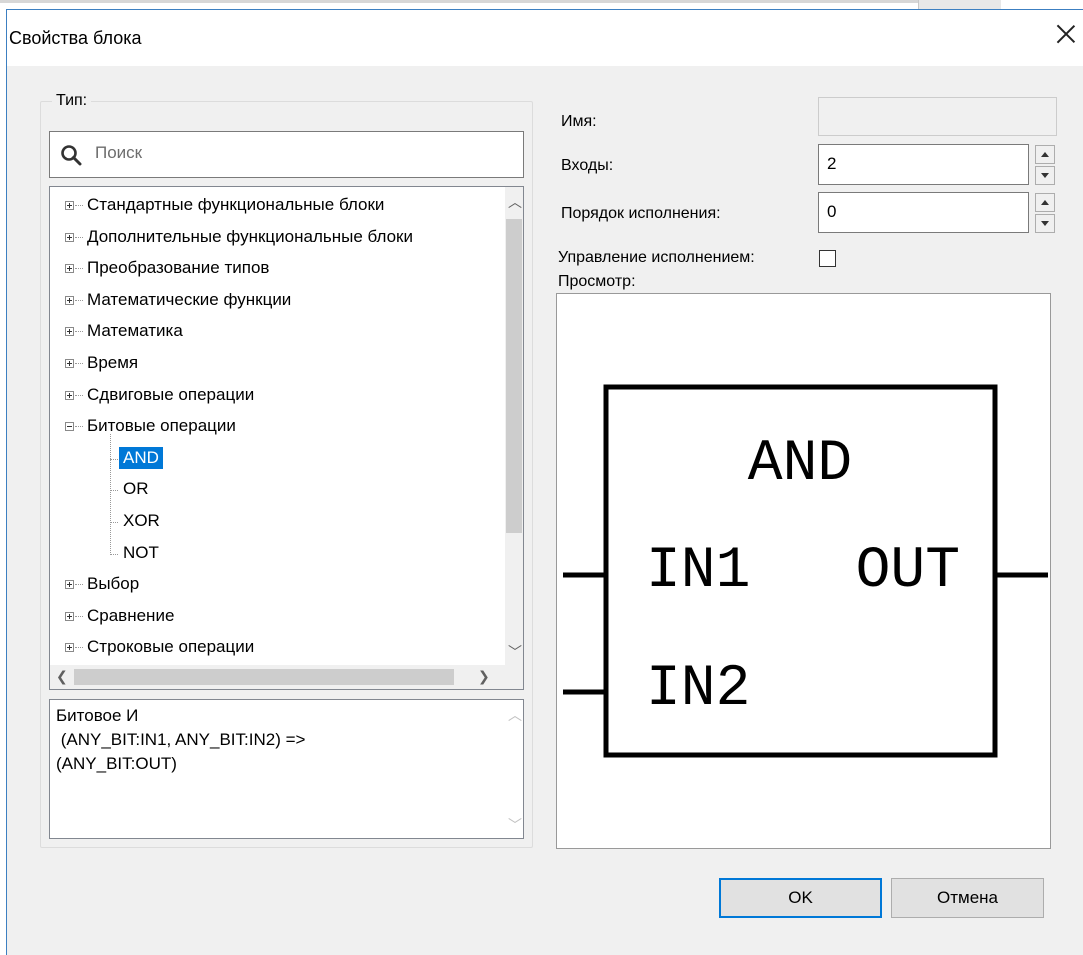 The image size is (1083, 955). Describe the element at coordinates (1045, 165) in the screenshot. I see `inputs-spinner` at that location.